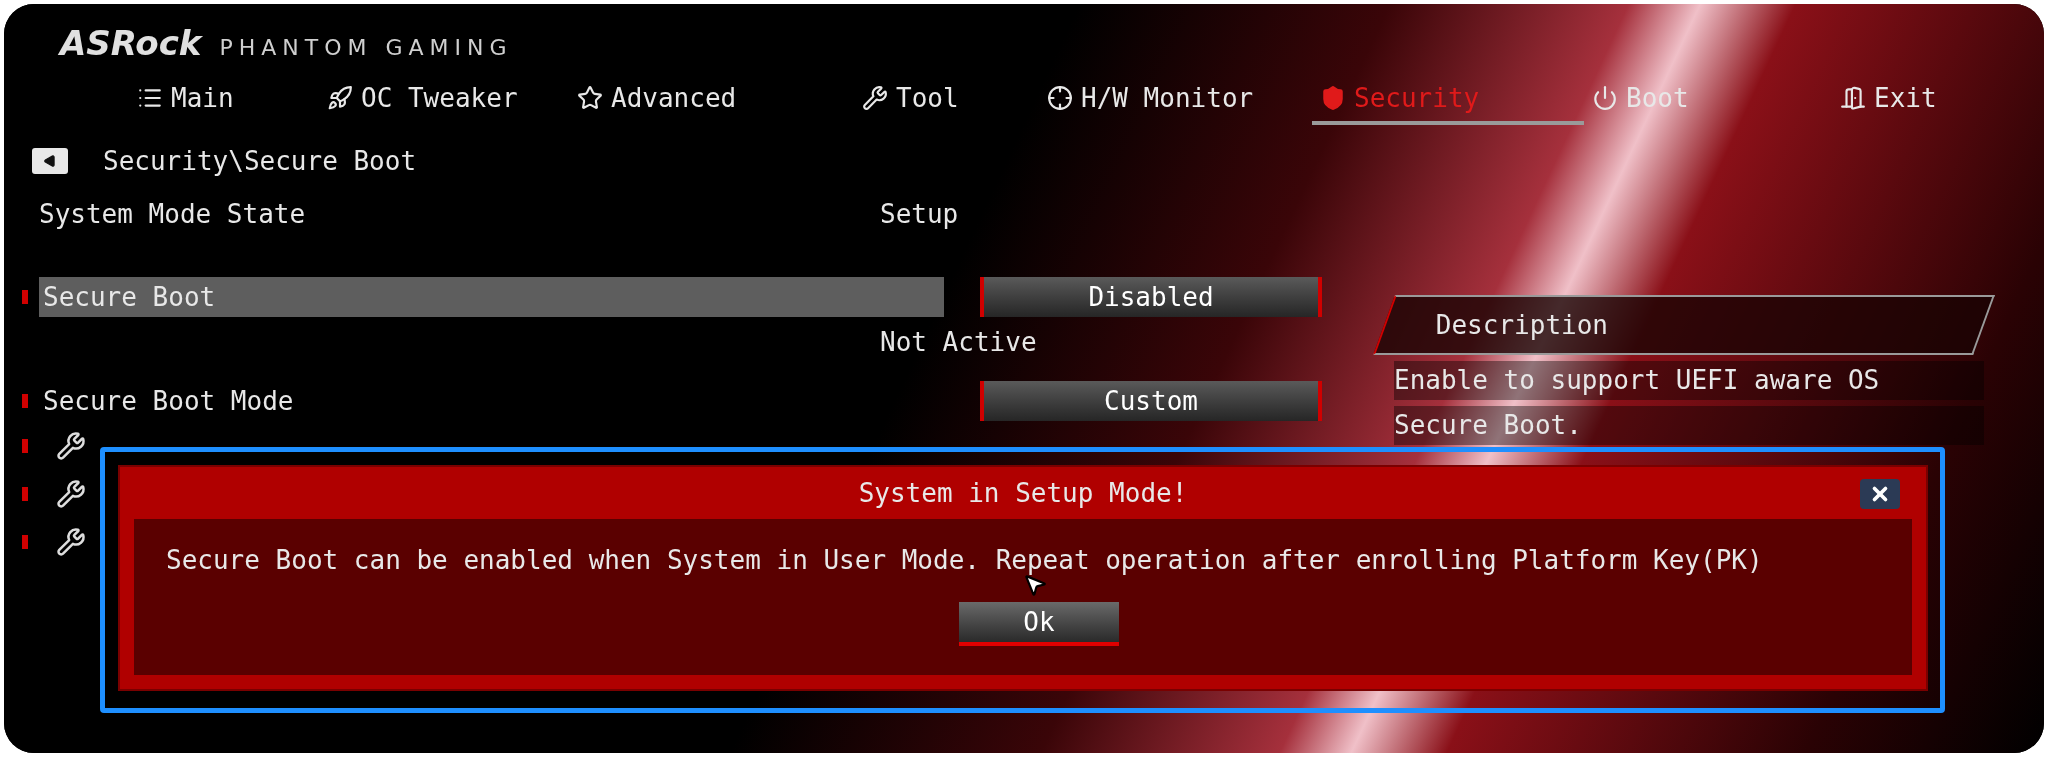 The height and width of the screenshot is (757, 2048). What do you see at coordinates (1880, 494) in the screenshot?
I see `close-button` at bounding box center [1880, 494].